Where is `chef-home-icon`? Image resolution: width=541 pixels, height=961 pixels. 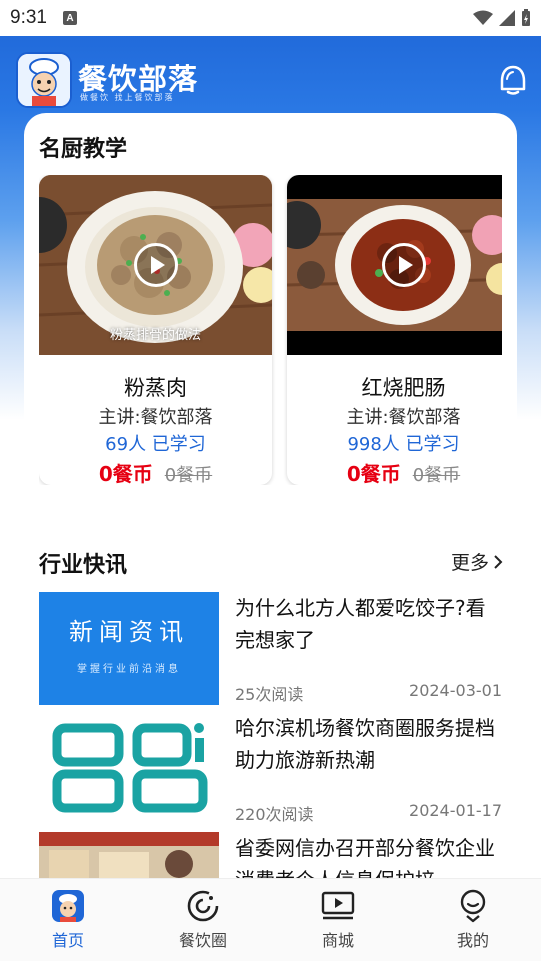
chef-home-icon is located at coordinates (68, 906).